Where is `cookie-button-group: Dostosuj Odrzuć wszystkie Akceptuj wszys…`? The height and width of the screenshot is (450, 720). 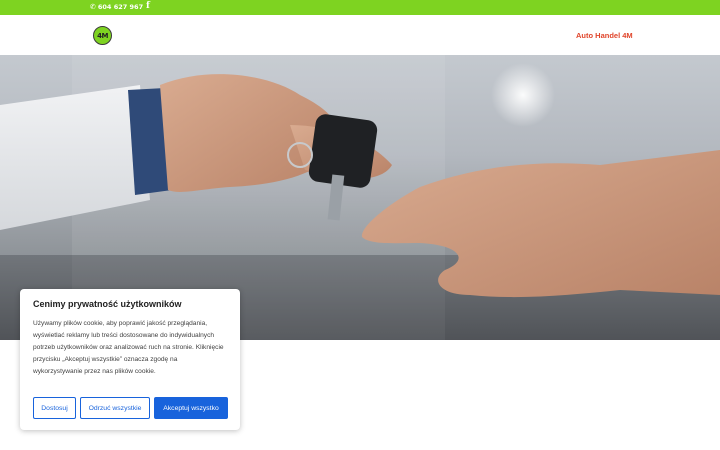
cookie-button-group: Dostosuj Odrzuć wszystkie Akceptuj wszys… is located at coordinates (130, 408).